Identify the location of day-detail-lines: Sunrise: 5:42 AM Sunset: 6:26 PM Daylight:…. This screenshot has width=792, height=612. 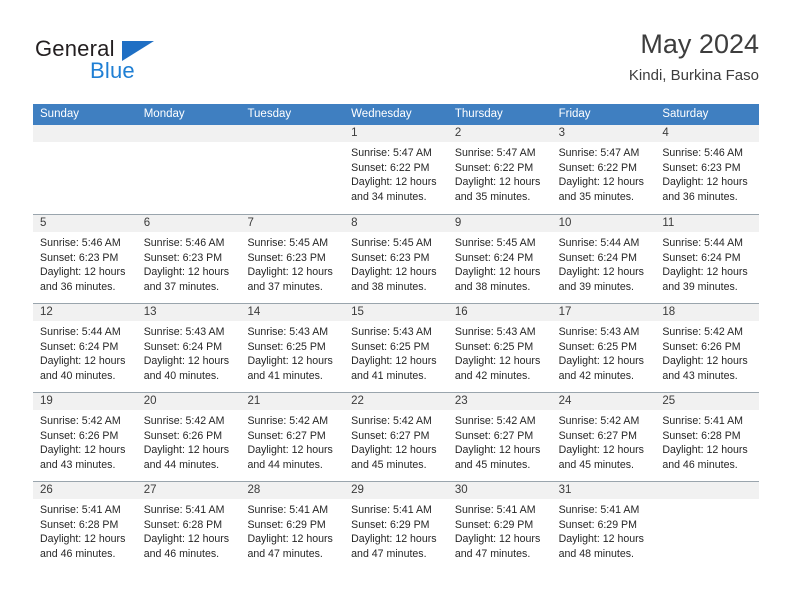
(189, 441).